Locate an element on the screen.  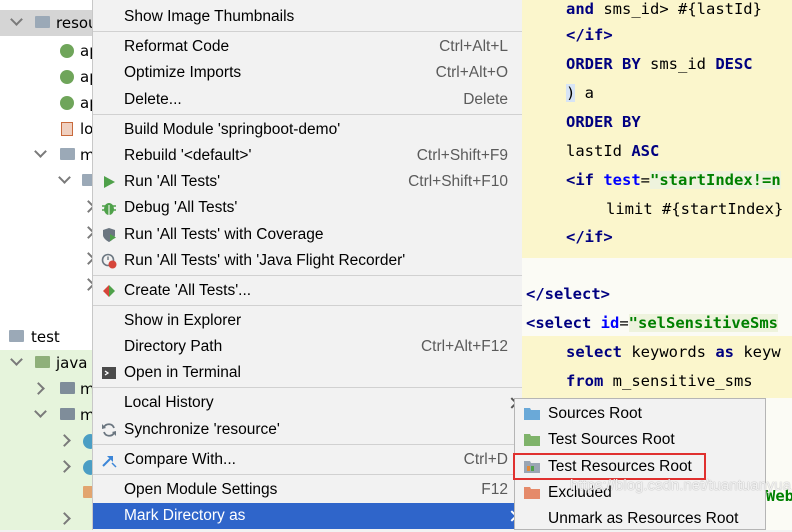
xml-file-icon is located at coordinates (67, 129).